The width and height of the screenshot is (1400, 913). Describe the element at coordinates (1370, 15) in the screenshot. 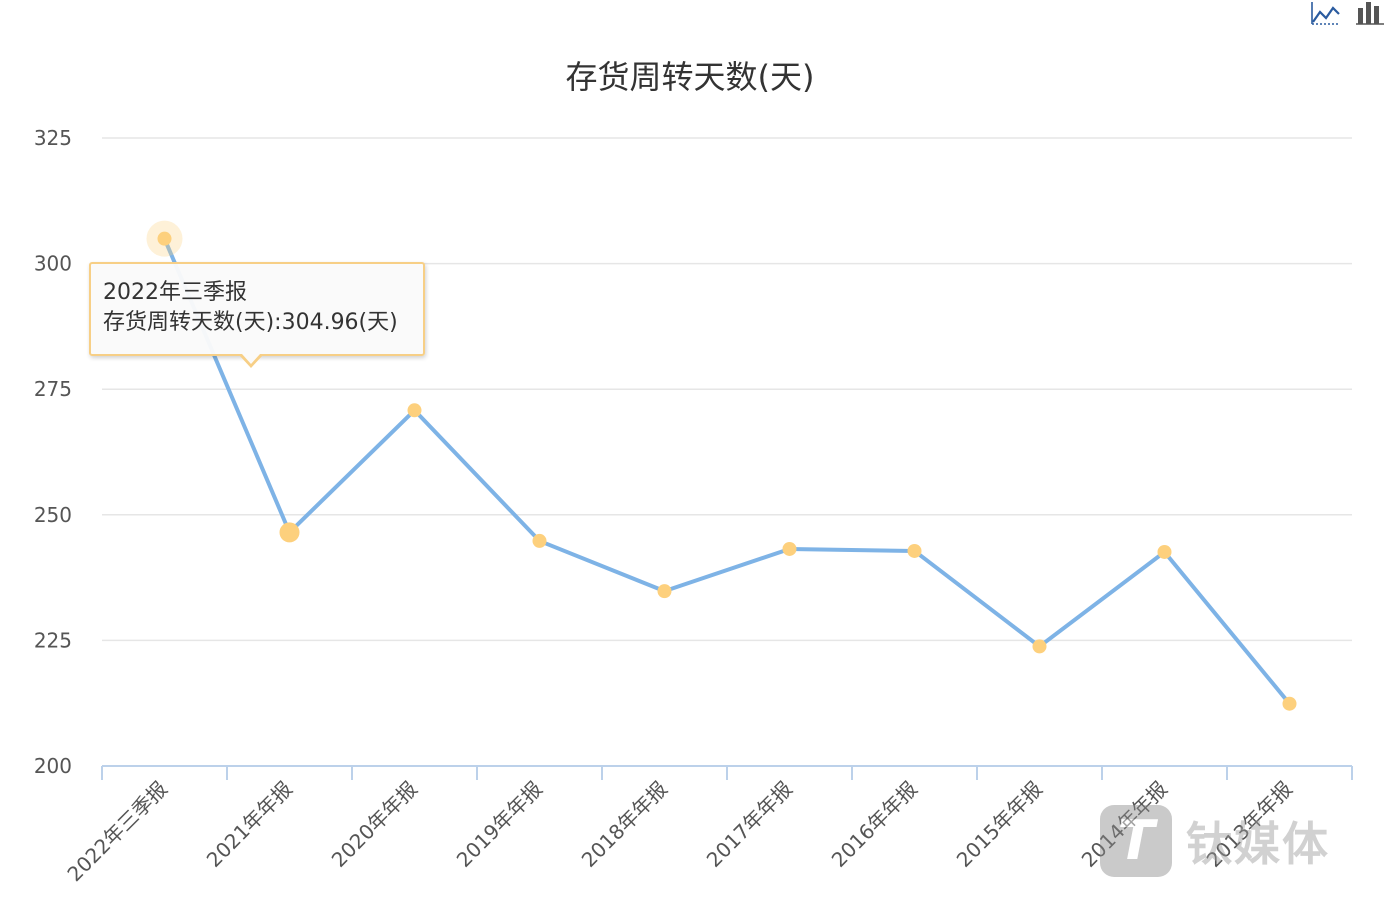

I see `bar-chart-icon` at that location.